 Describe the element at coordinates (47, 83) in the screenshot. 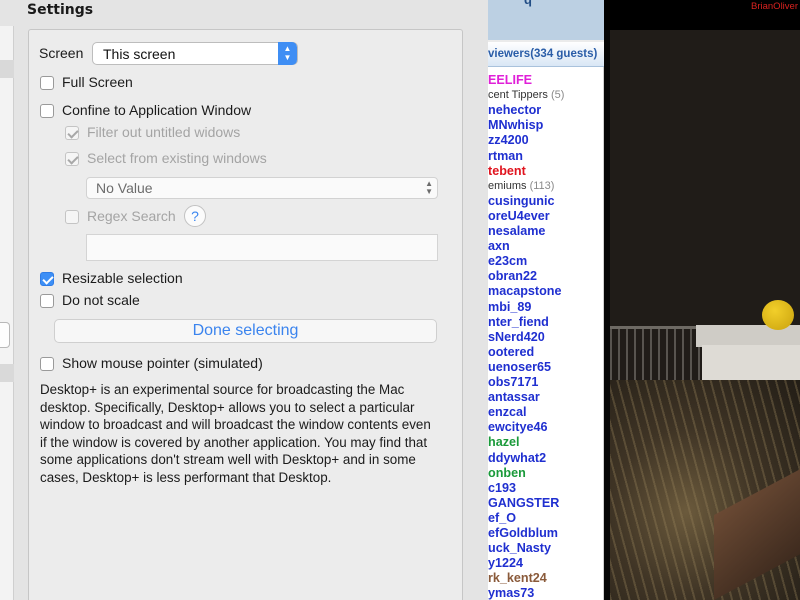

I see `full-screen-checkbox` at that location.